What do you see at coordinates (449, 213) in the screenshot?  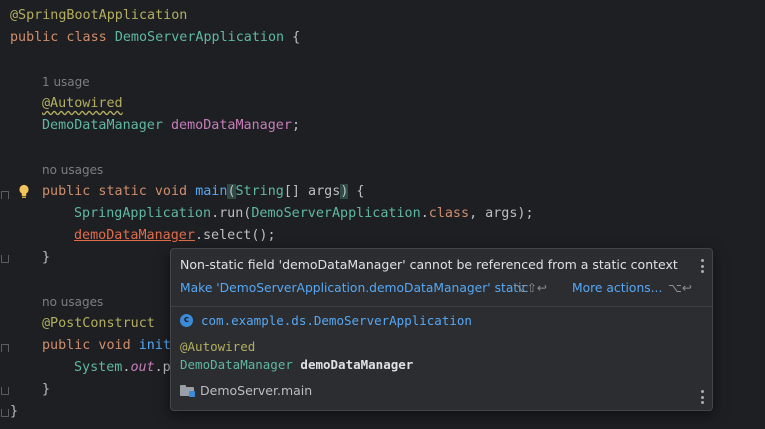 I see `keyword: class` at bounding box center [449, 213].